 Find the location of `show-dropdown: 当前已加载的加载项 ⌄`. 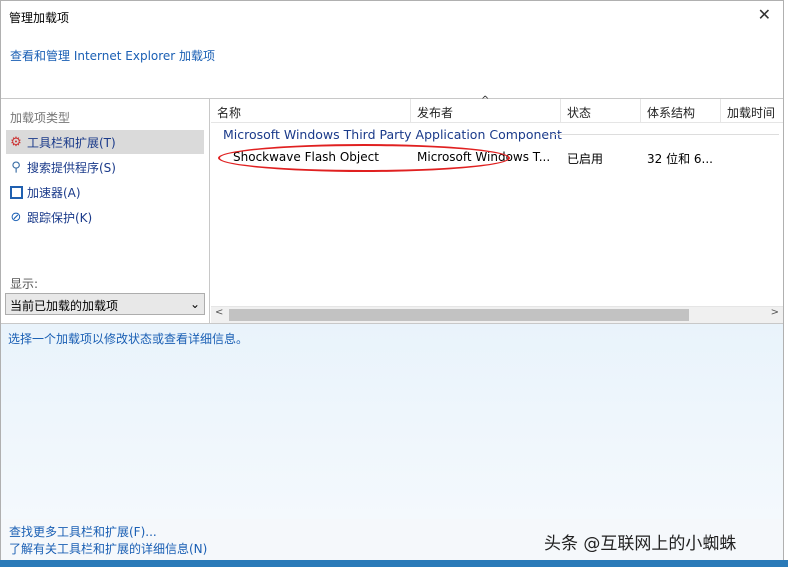

show-dropdown: 当前已加载的加载项 ⌄ is located at coordinates (105, 304).